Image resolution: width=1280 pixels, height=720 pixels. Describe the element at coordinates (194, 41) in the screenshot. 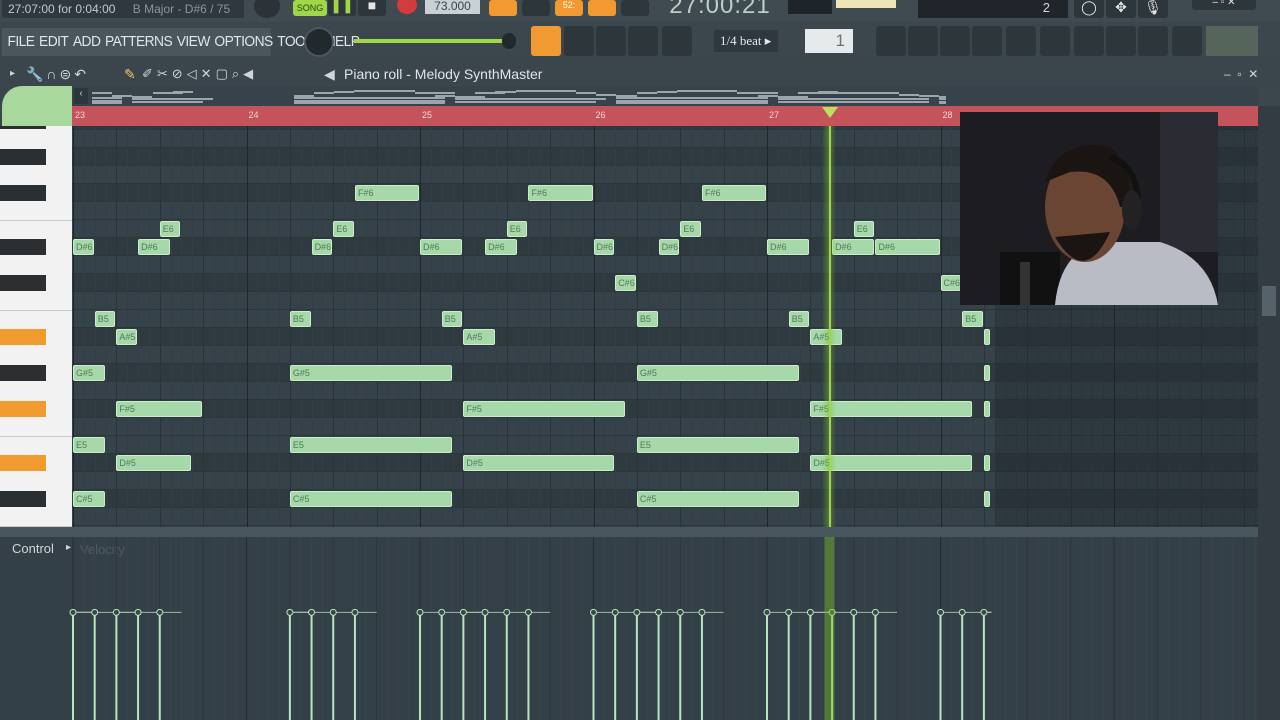

I see `menu-view: VIEW` at that location.